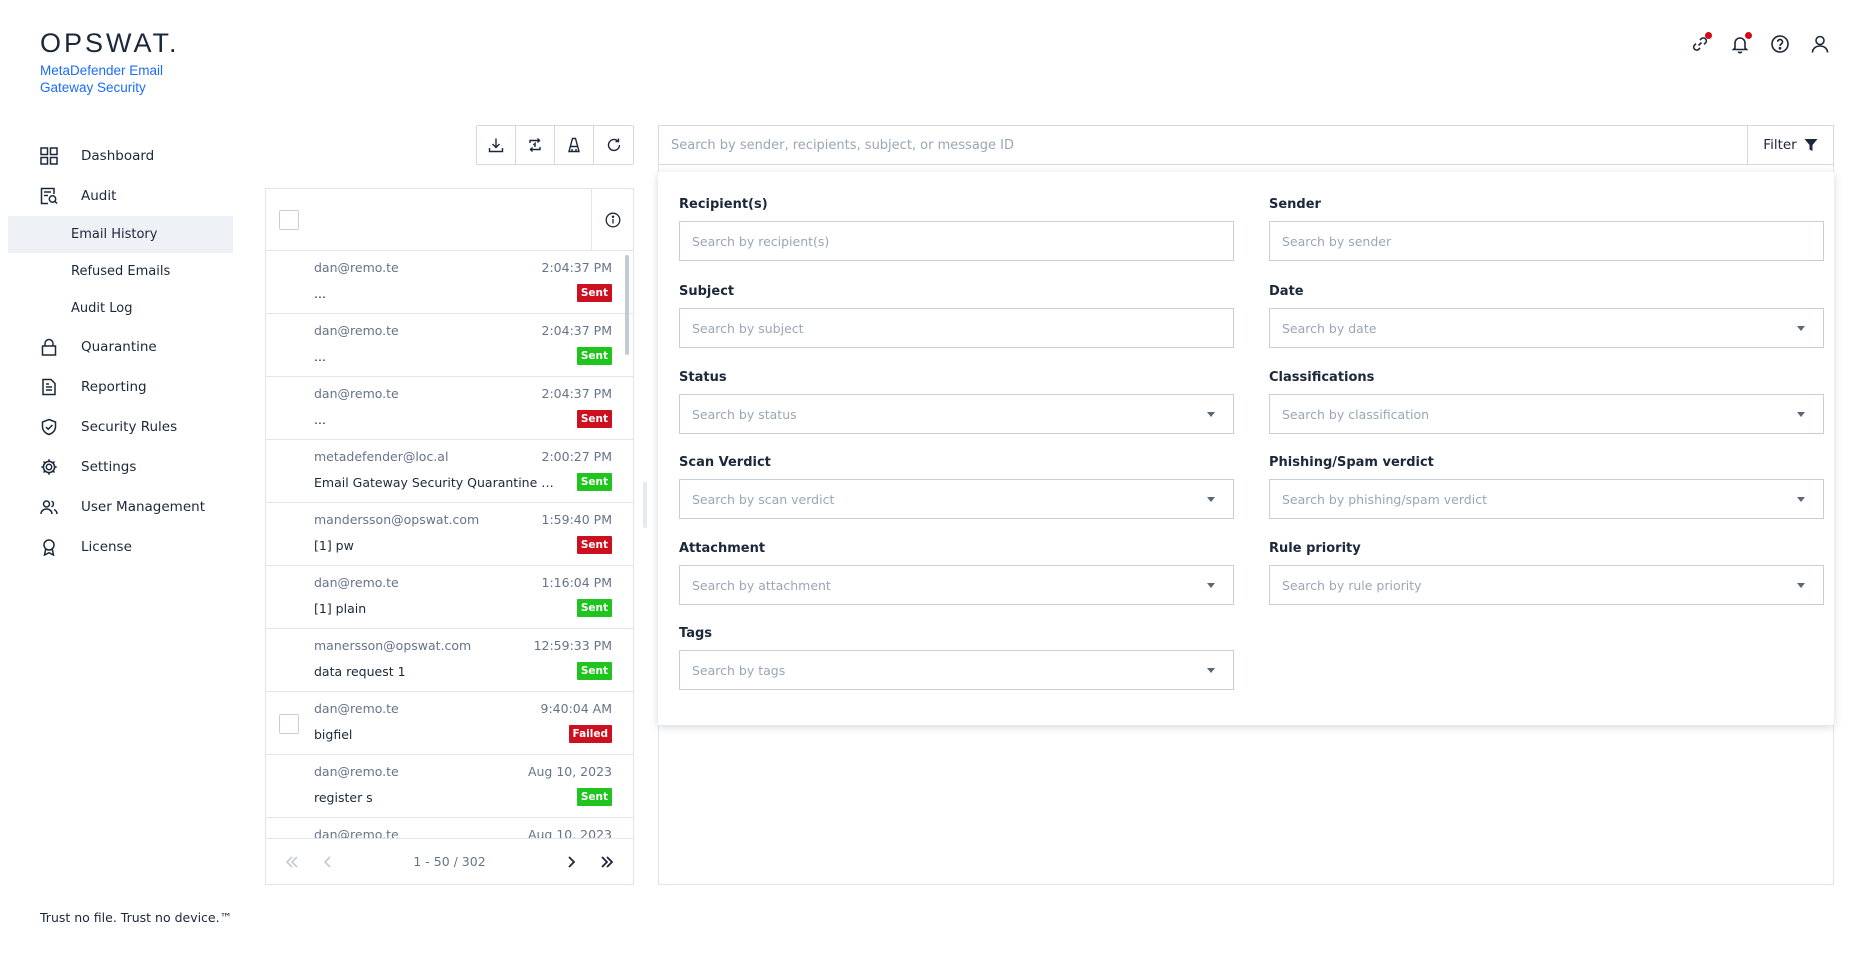 The image size is (1860, 960). I want to click on phishing-spam-verdict-field, so click(1546, 499).